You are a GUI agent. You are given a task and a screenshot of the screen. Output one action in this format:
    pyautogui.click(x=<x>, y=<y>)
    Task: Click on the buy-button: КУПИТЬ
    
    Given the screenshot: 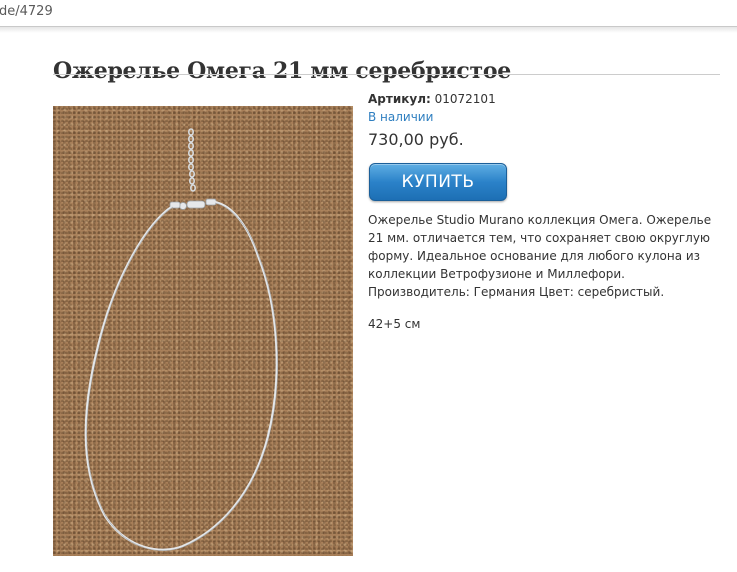 What is the action you would take?
    pyautogui.click(x=438, y=182)
    